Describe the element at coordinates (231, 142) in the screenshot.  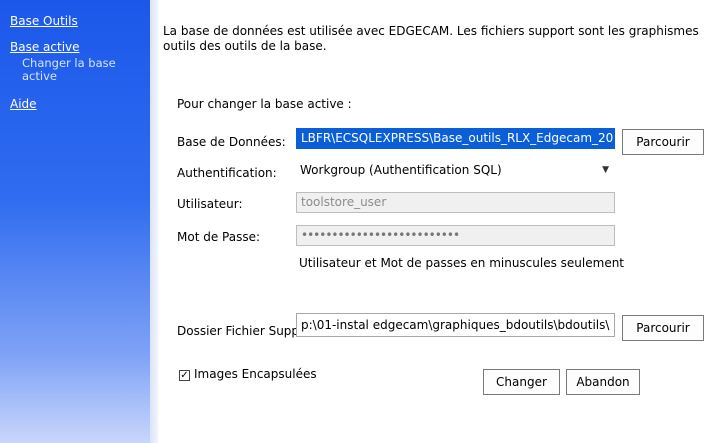
I see `db-label: Base de Données:` at that location.